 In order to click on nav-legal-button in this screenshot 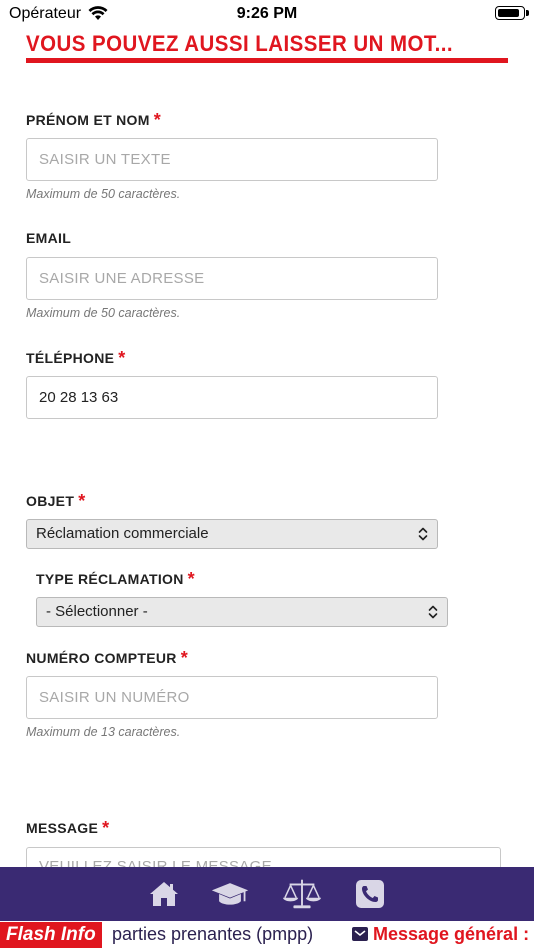, I will do `click(302, 894)`.